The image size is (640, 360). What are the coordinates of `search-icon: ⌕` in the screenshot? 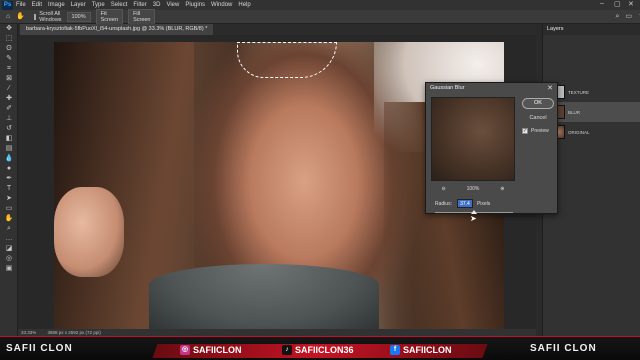 It's located at (617, 17).